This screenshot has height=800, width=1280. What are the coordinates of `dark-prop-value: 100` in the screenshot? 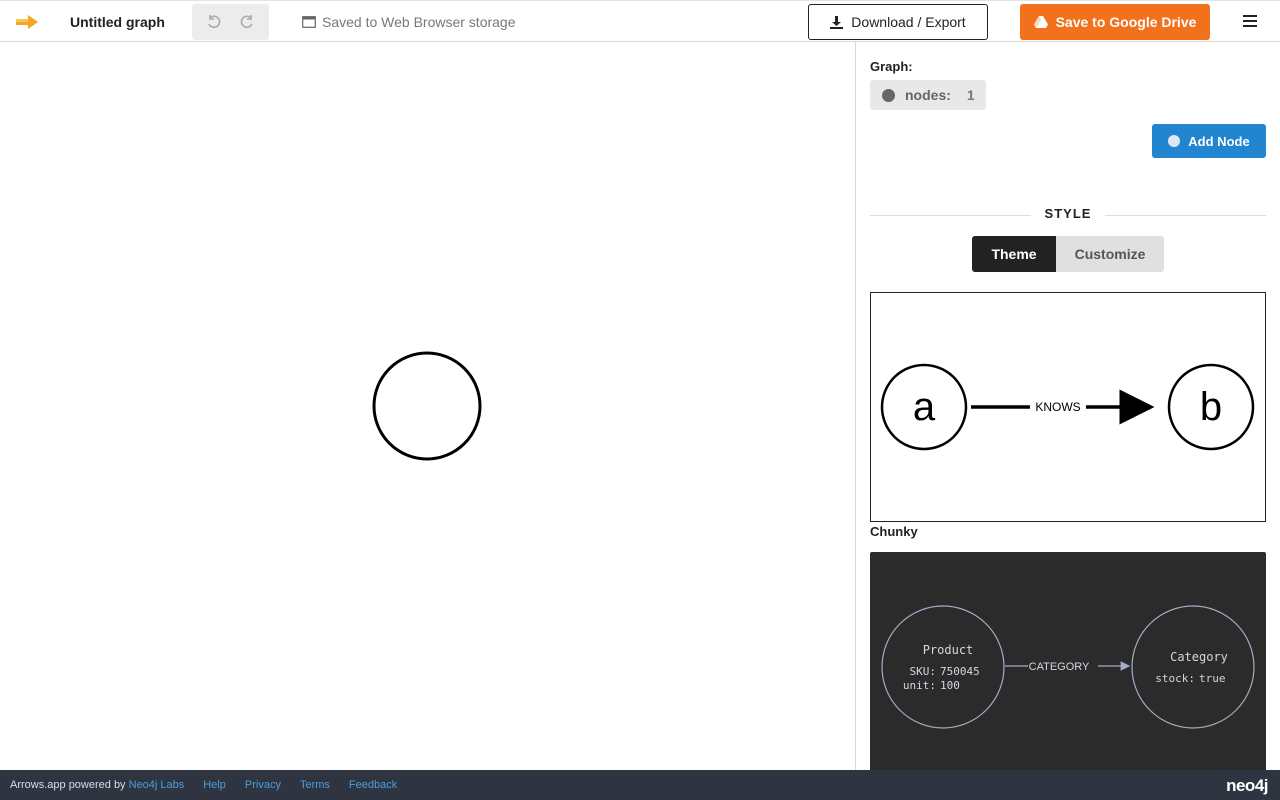 It's located at (950, 685).